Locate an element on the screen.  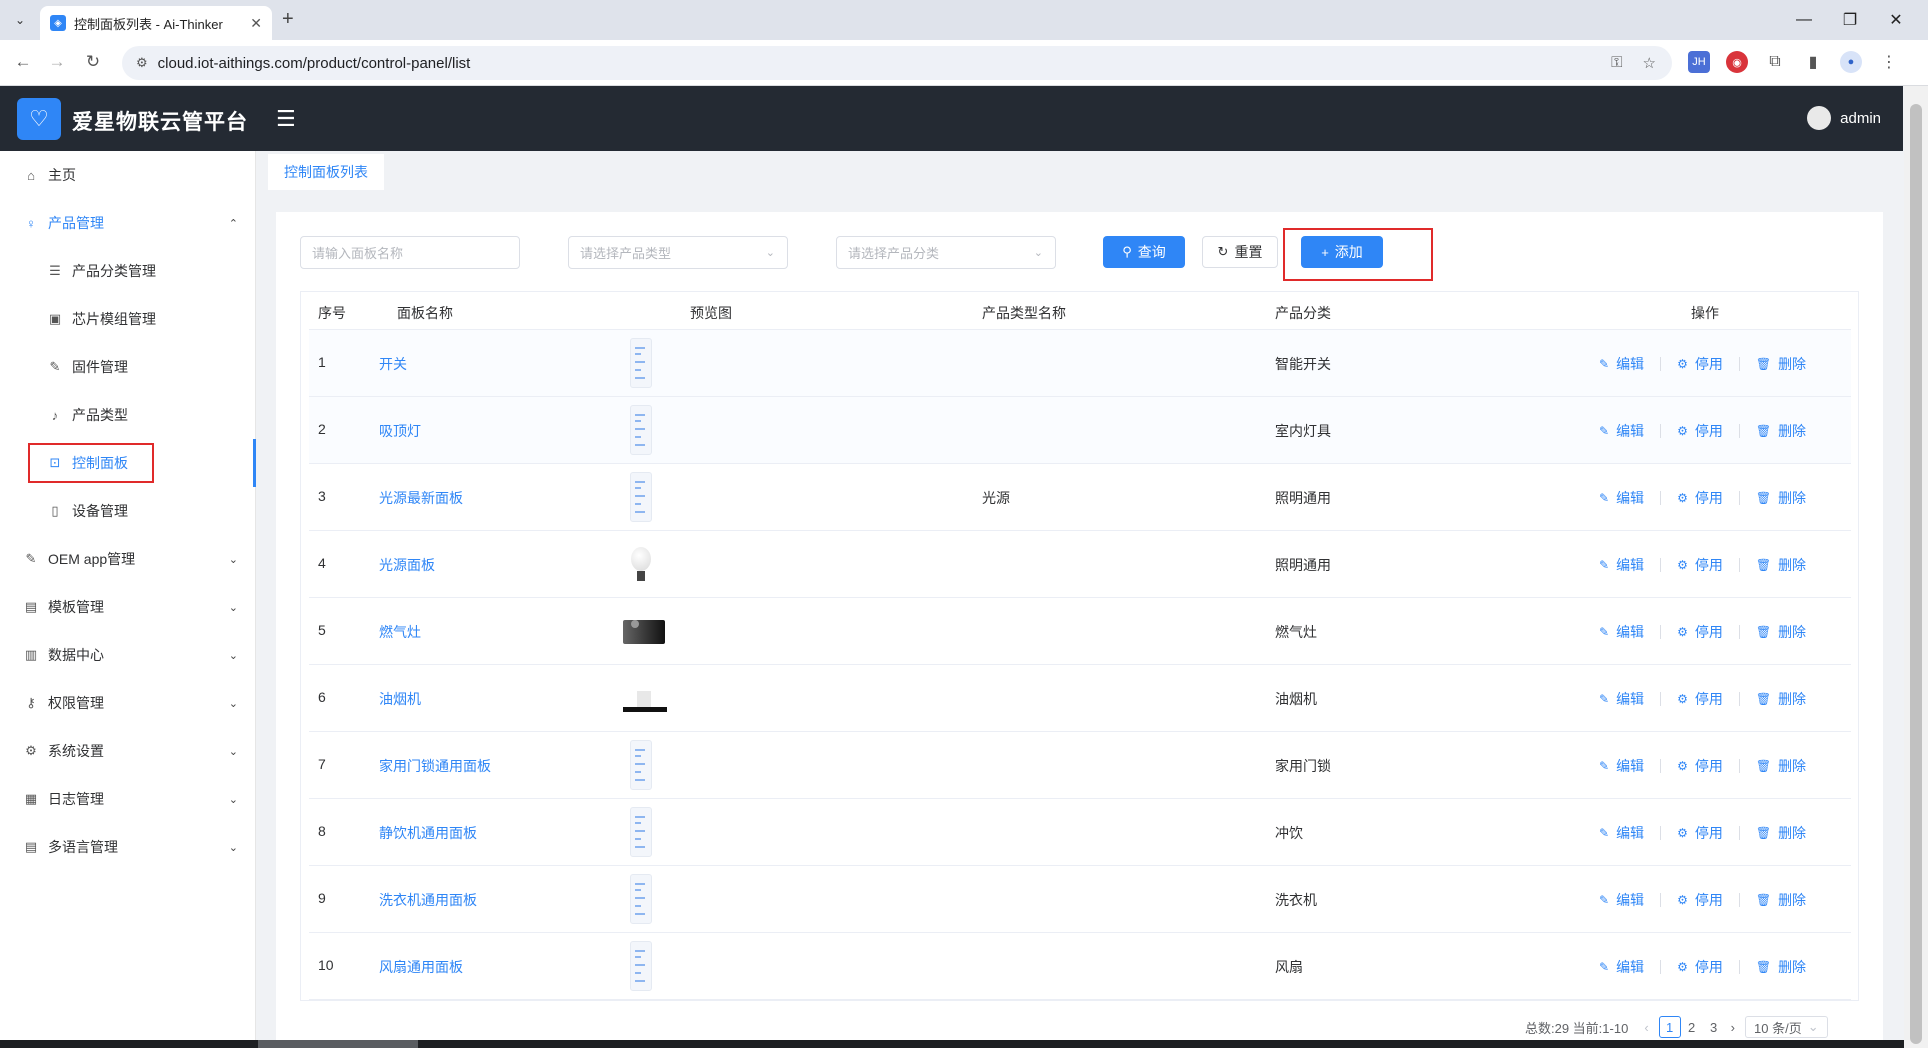
panel-name-link: 风扇通用面板 is located at coordinates (421, 967).